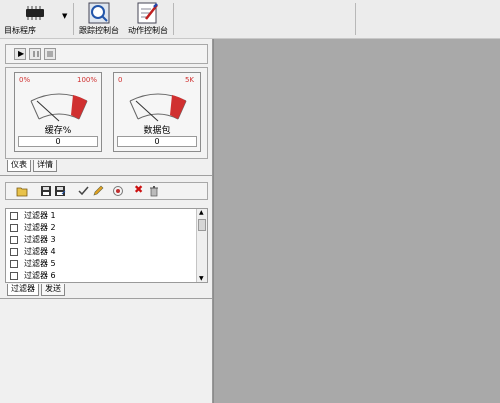 This screenshot has width=500, height=403. I want to click on save-icon, so click(46, 191).